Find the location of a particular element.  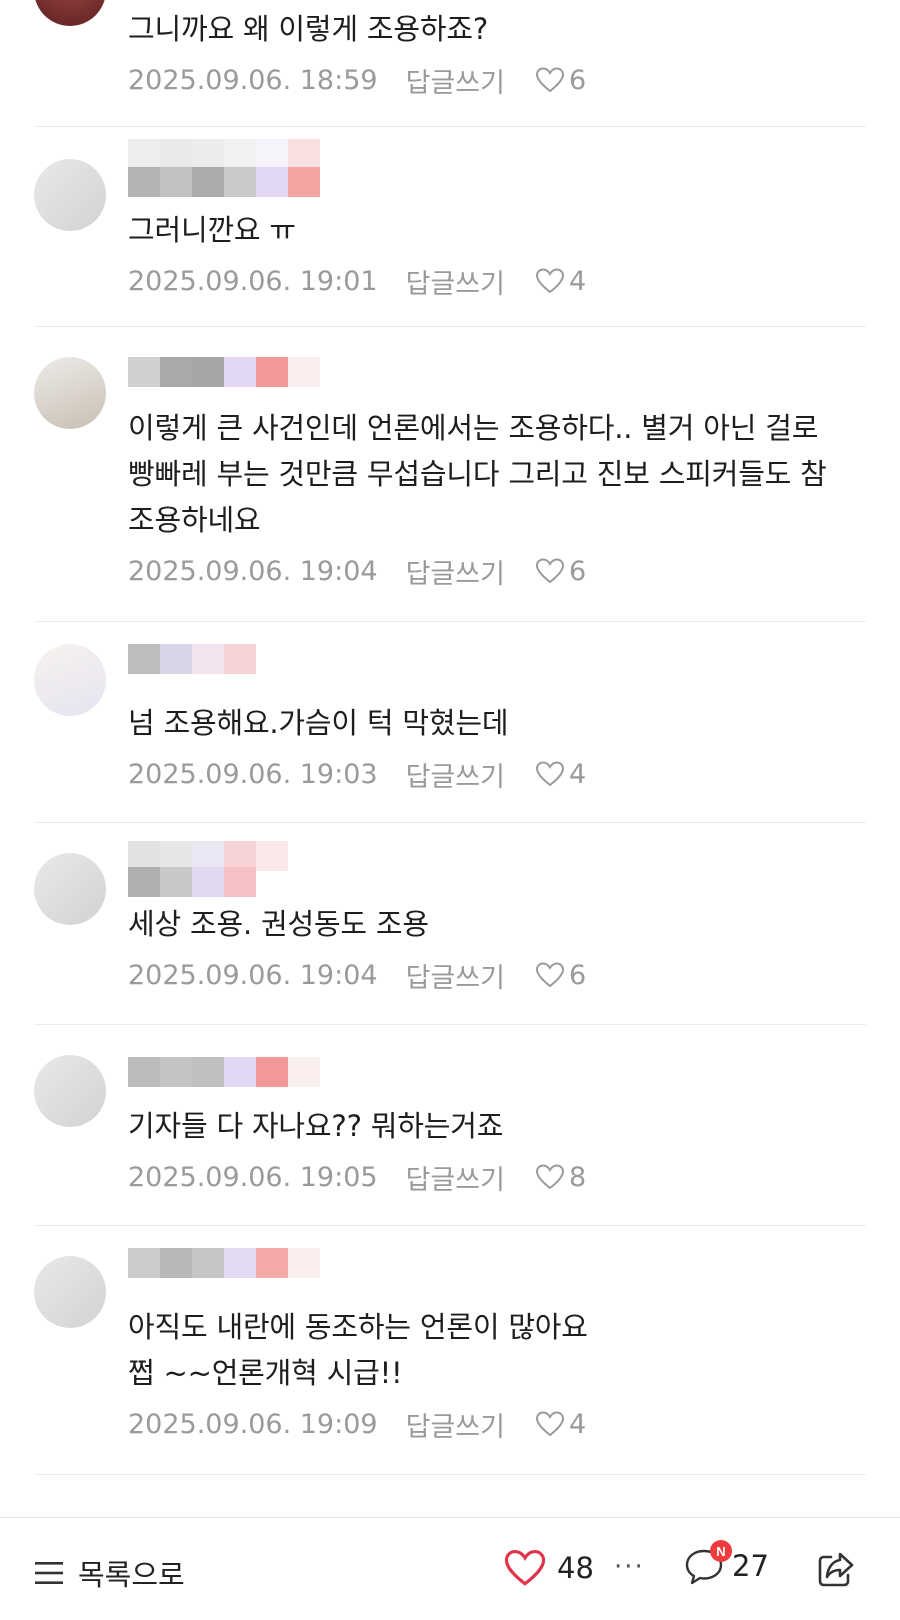

comment-text-line-1: 아직도 내란에 동조하는 언론이 많아요 is located at coordinates (358, 1327).